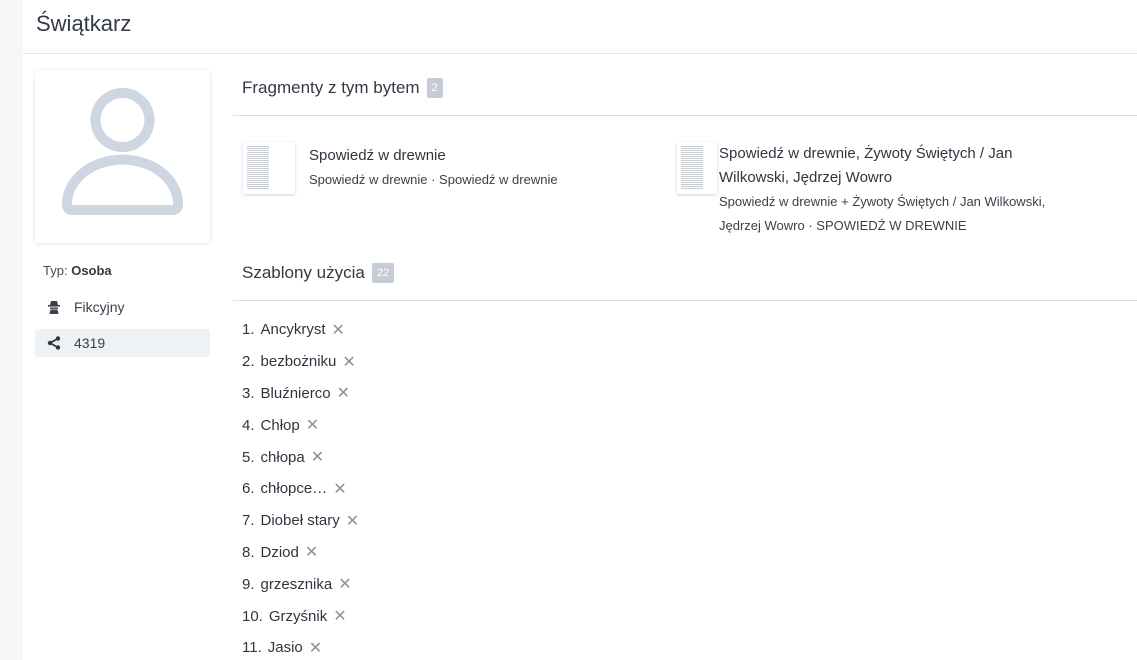 The height and width of the screenshot is (660, 1137). I want to click on list-item: 7. Diobeł stary ✕, so click(300, 521).